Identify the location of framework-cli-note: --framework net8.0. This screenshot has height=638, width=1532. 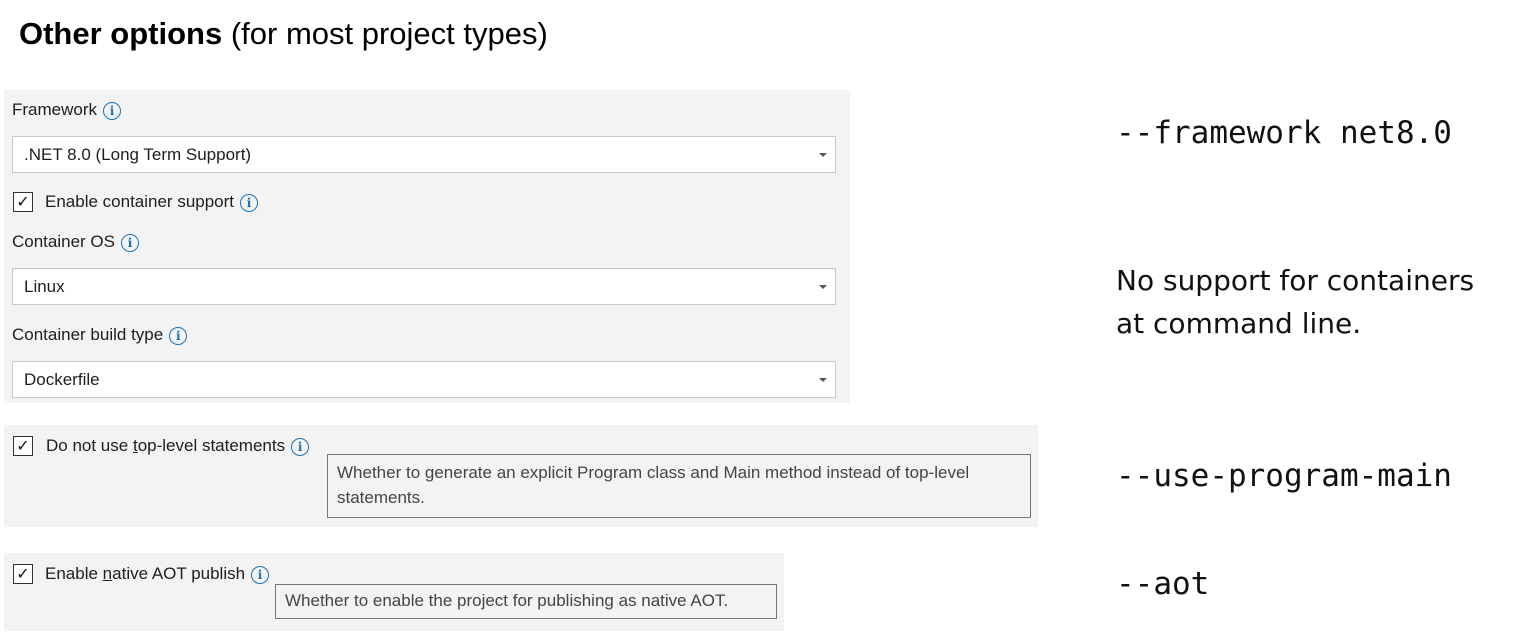
(1284, 133).